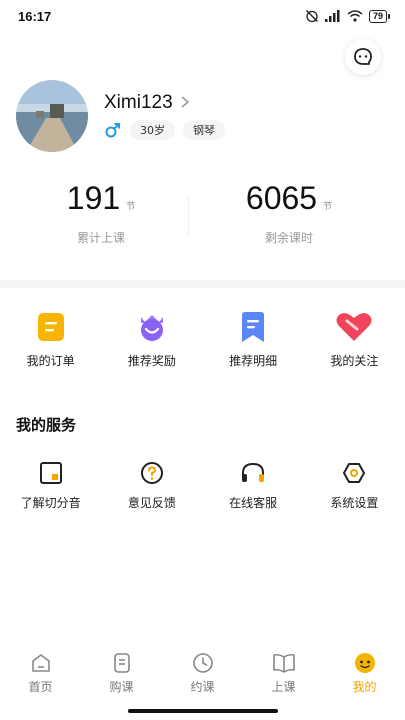  I want to click on tab-purchase: 购课, so click(121, 674).